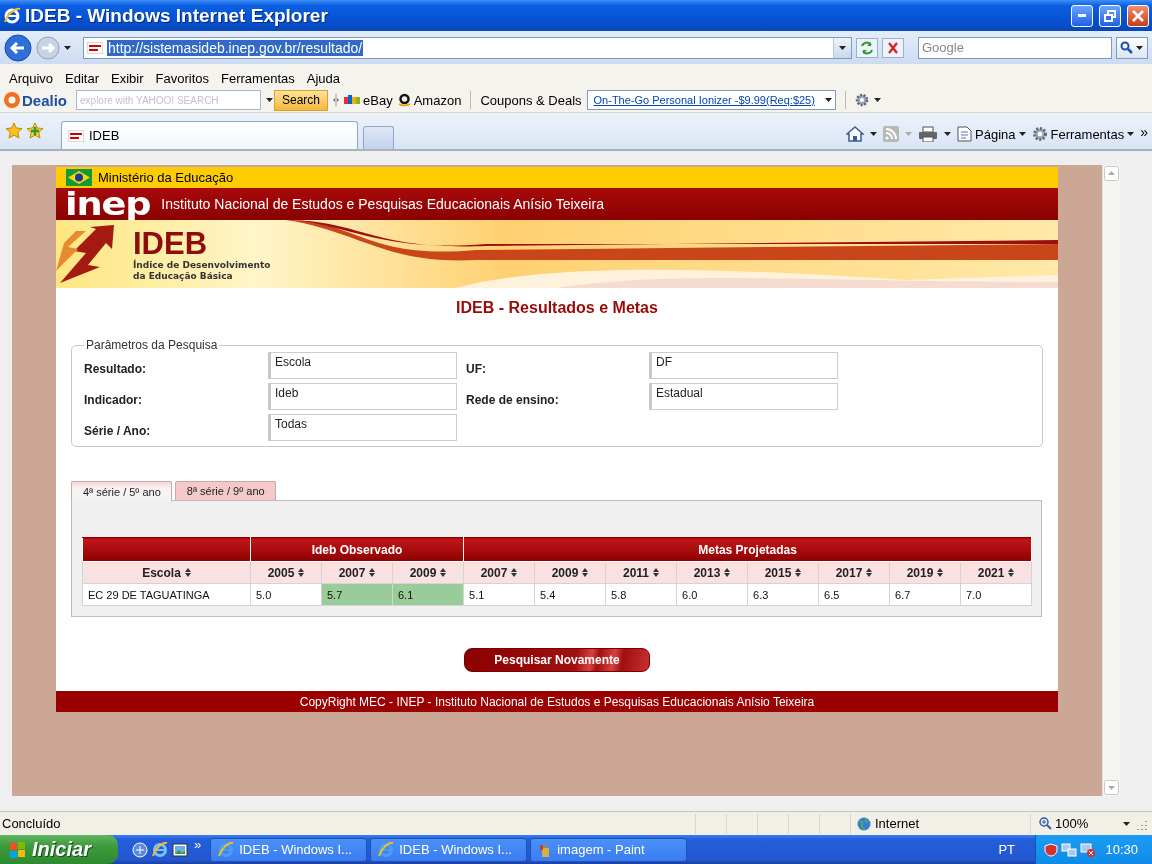  I want to click on field-label: Resultado:, so click(115, 368).